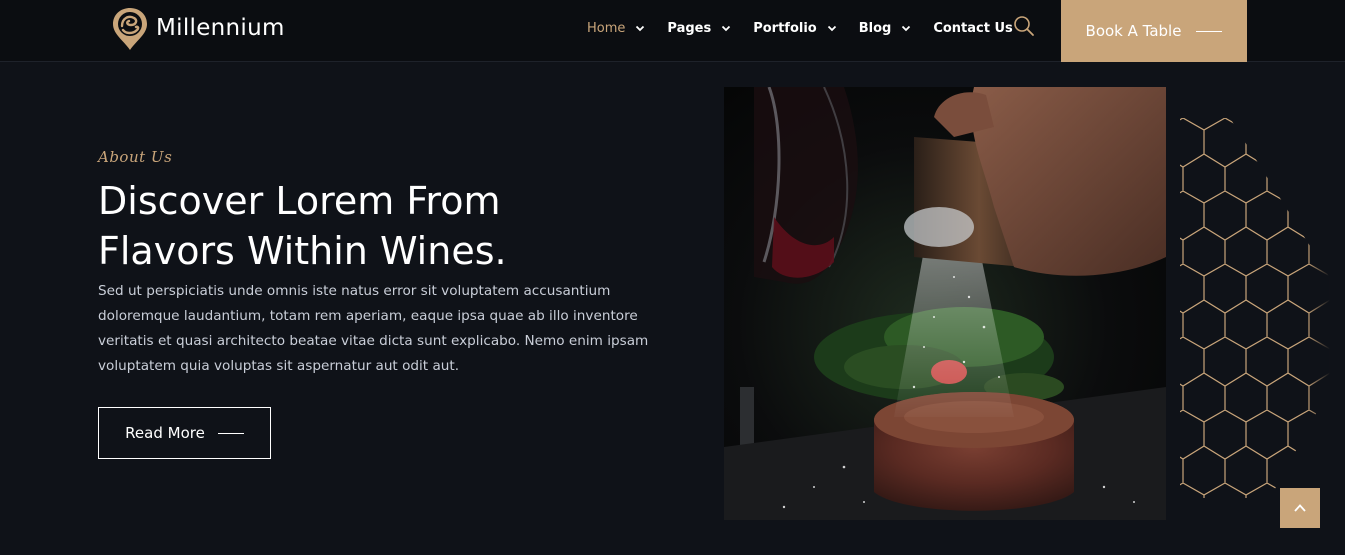 This screenshot has height=555, width=1345. Describe the element at coordinates (606, 28) in the screenshot. I see `nav-item-label: Home` at that location.